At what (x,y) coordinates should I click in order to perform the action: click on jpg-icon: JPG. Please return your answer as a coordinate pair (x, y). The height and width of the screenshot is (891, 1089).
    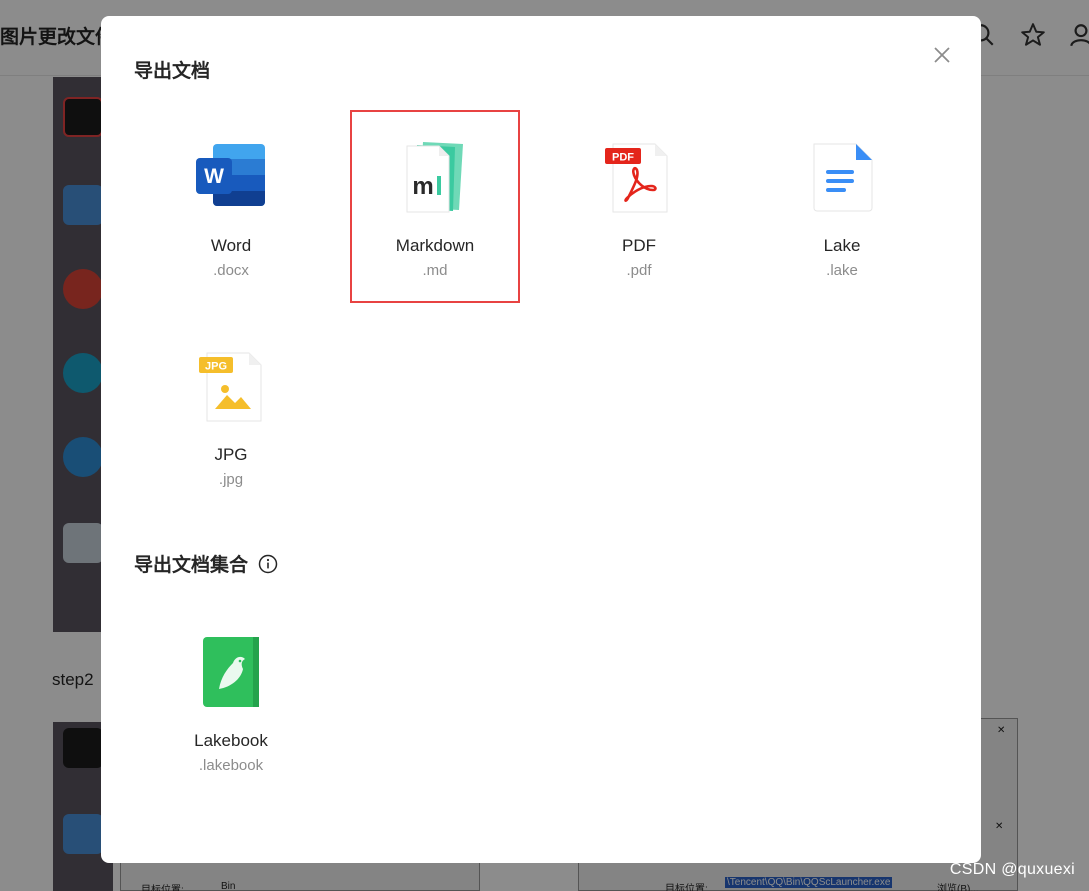
    Looking at the image, I should click on (230, 387).